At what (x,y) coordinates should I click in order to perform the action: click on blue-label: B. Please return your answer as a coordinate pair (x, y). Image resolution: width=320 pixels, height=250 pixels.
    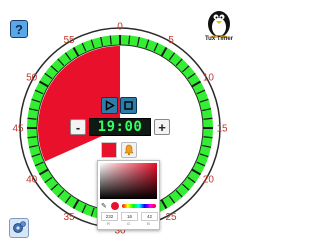
    Looking at the image, I should click on (148, 223).